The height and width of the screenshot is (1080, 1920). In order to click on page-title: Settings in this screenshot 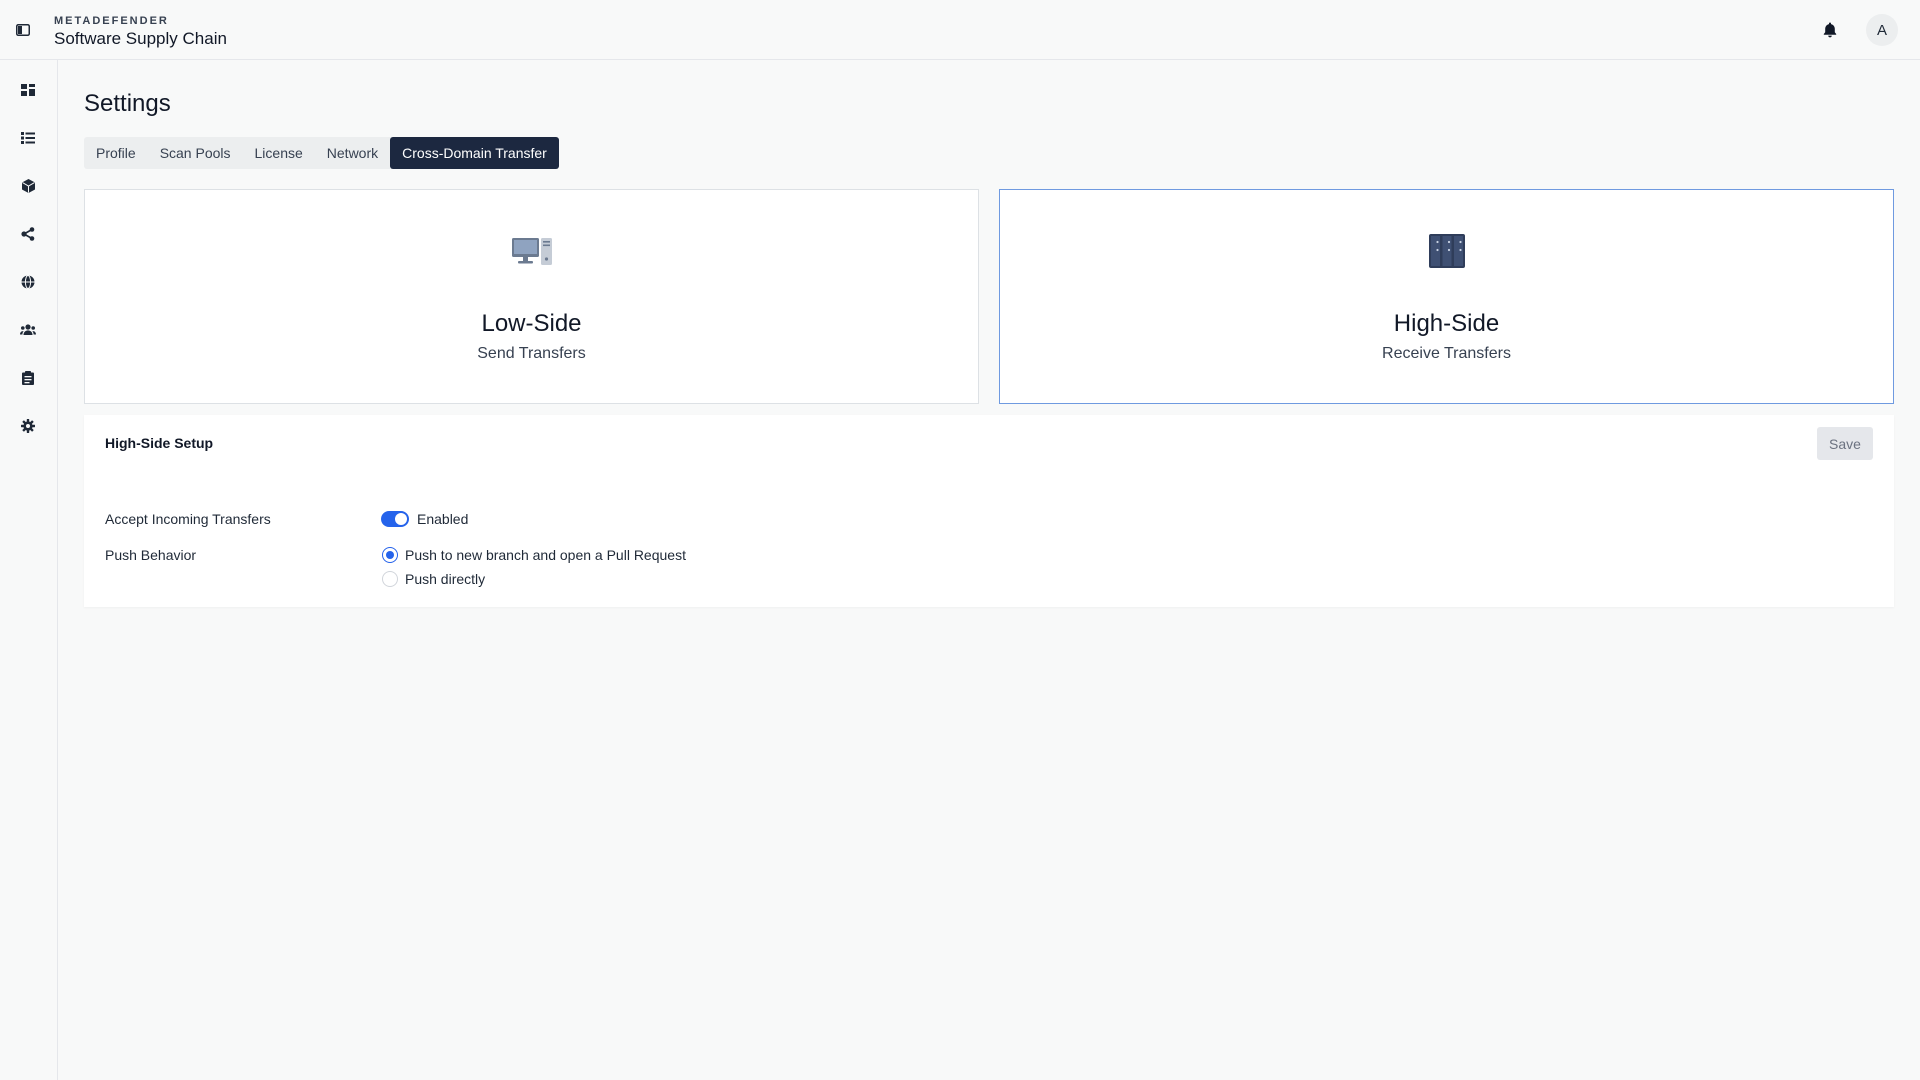, I will do `click(127, 103)`.